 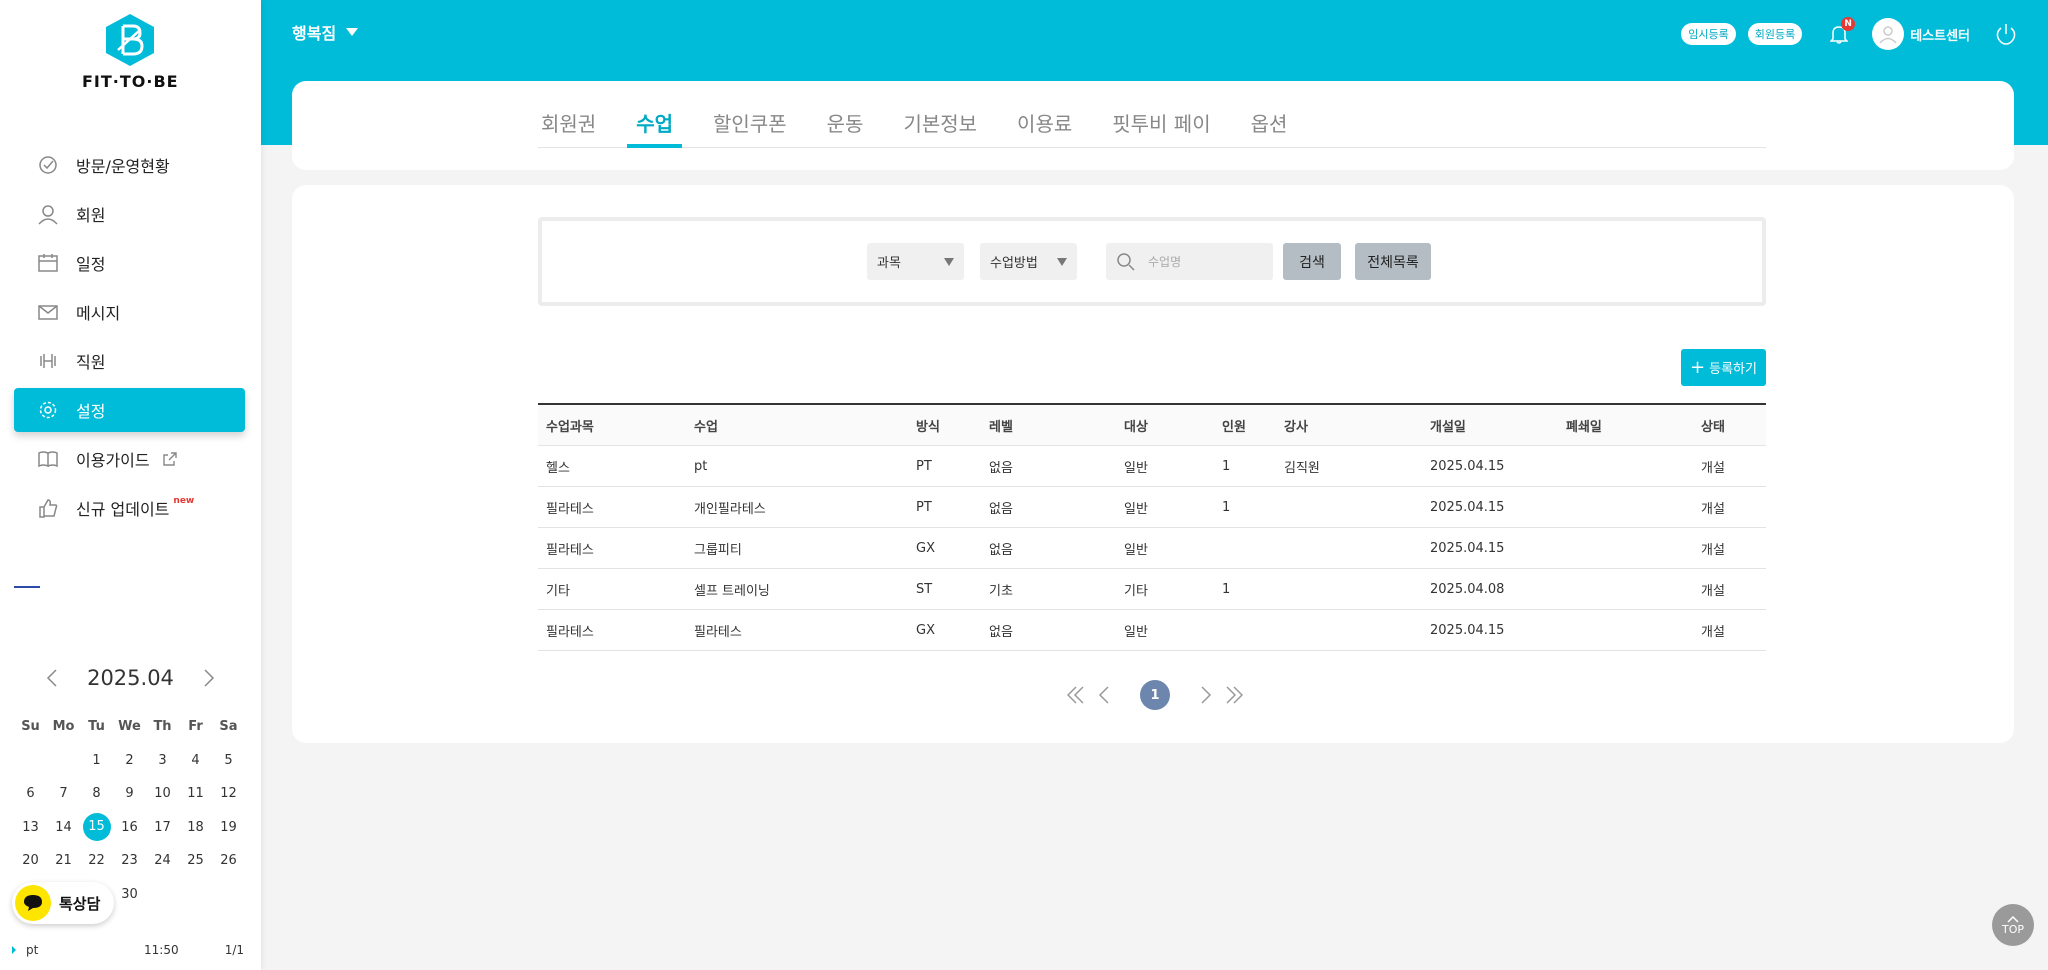 I want to click on tab-membership: 회원권, so click(x=568, y=127).